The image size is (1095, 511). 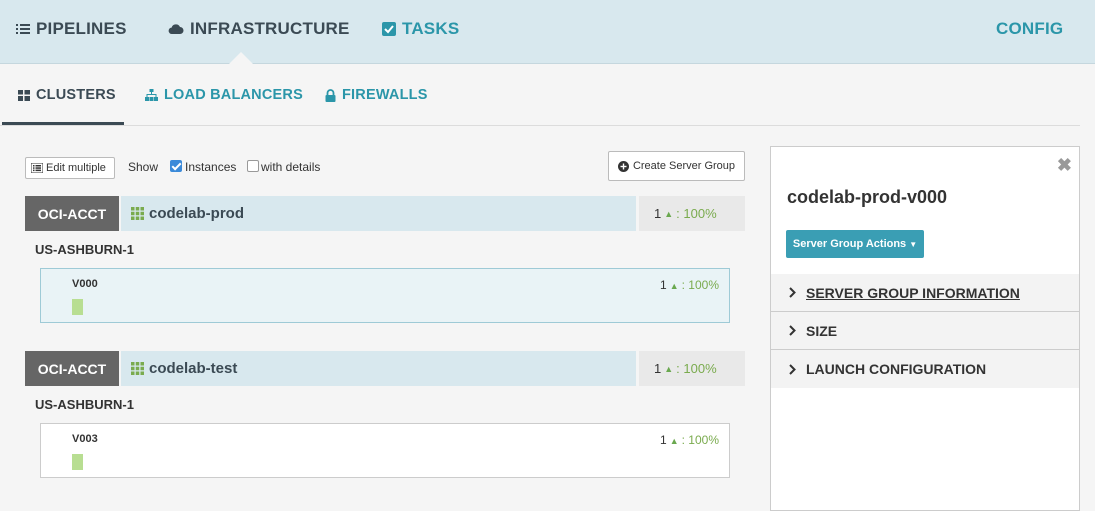 What do you see at coordinates (76, 168) in the screenshot?
I see `edit-multiple-label: Edit multiple` at bounding box center [76, 168].